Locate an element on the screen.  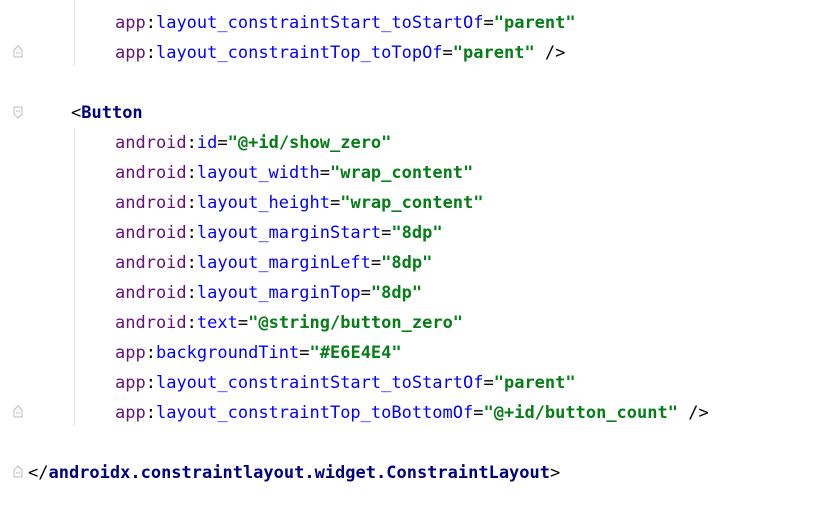
attr-name: layout_constraintTop_toBottomOf is located at coordinates (314, 413).